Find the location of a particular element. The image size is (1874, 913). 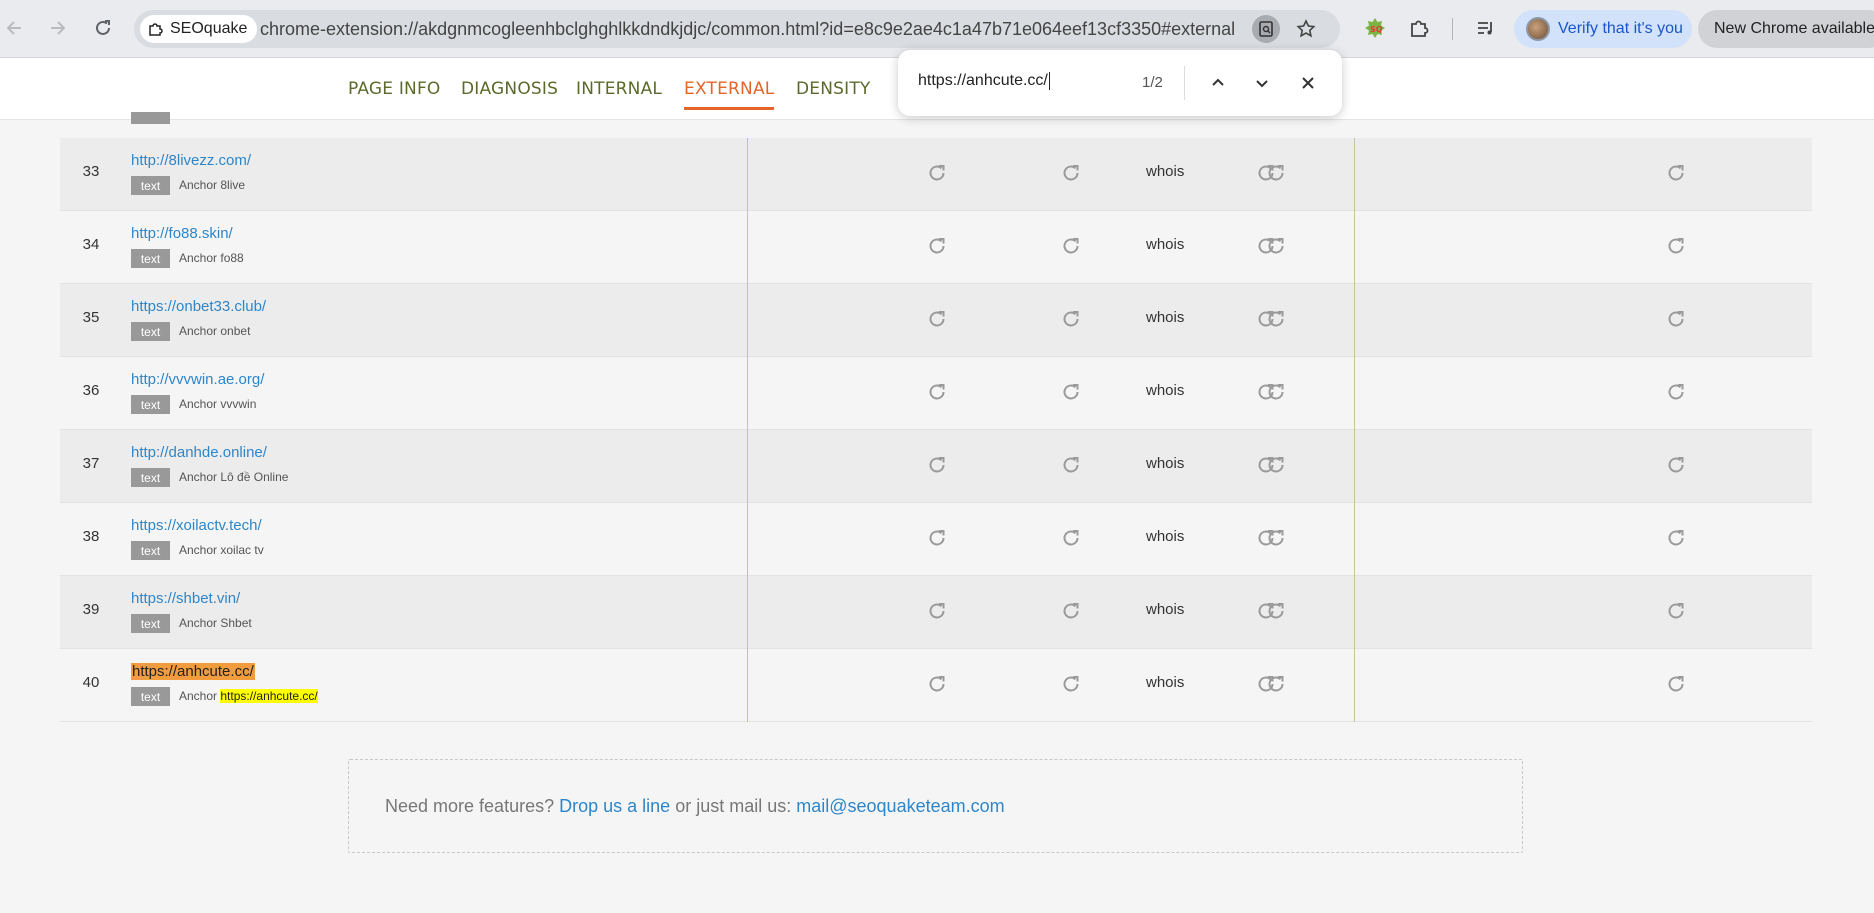

anchor-info: Anchor Lô đề Online is located at coordinates (233, 477).